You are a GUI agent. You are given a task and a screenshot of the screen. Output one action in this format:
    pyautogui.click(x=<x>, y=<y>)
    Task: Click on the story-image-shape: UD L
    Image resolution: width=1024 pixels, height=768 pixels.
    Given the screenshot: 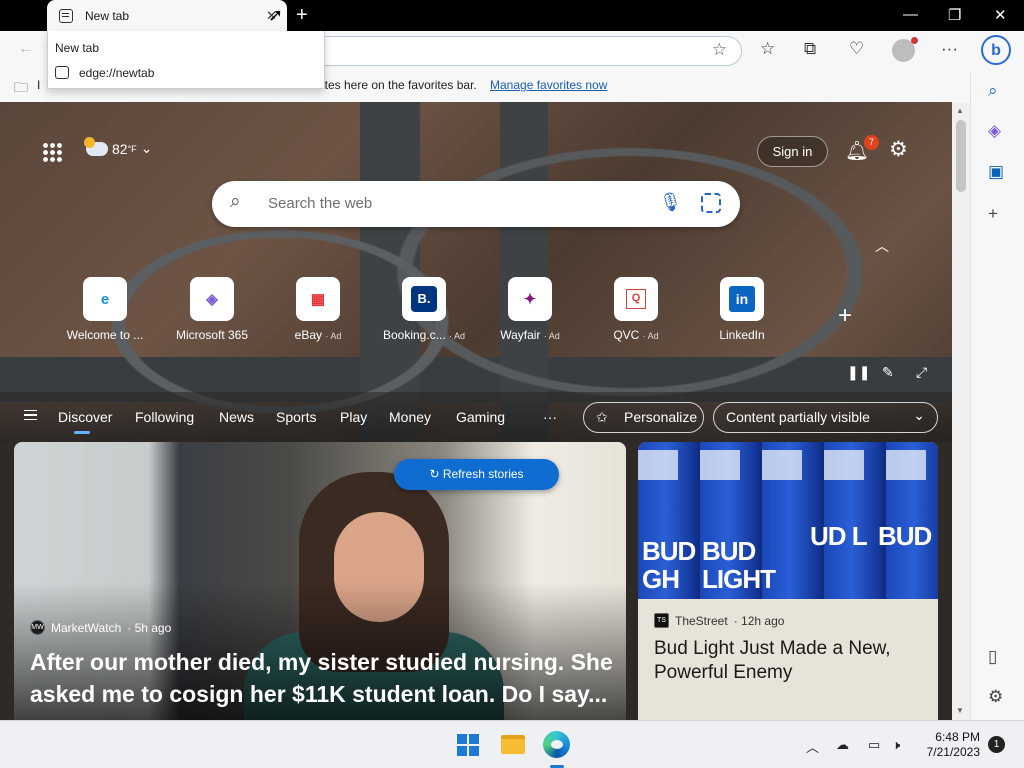 What is the action you would take?
    pyautogui.click(x=839, y=536)
    